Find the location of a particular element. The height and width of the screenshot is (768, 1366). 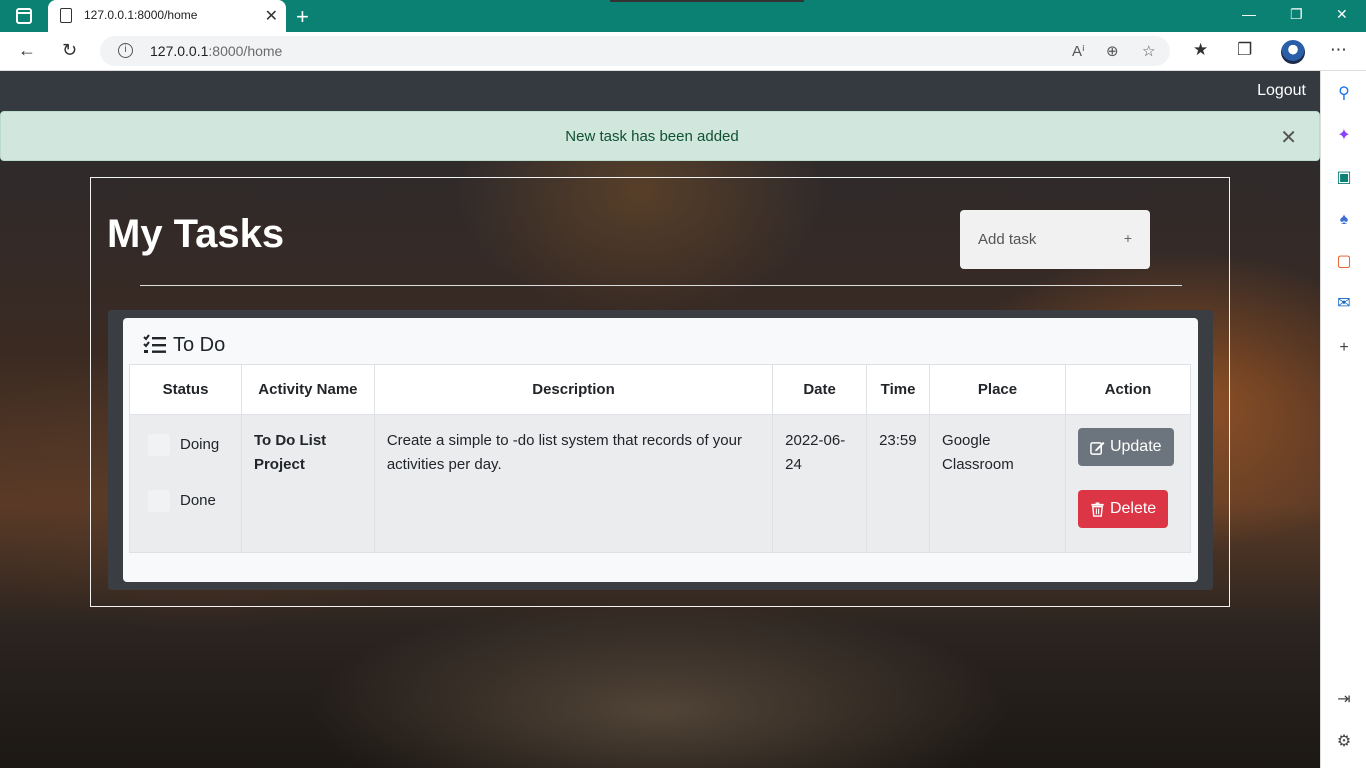

add-sidebar-item-icon: + is located at coordinates (1344, 348).